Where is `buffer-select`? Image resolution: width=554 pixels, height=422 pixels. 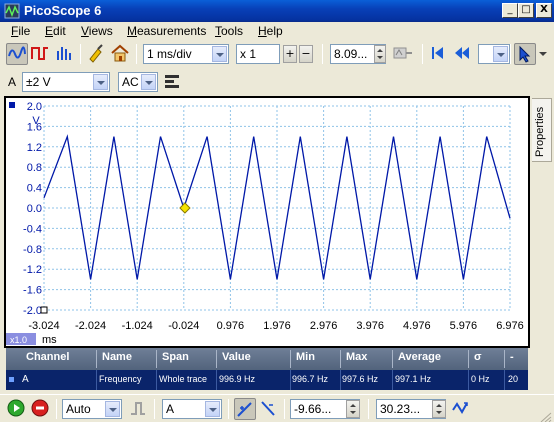 buffer-select is located at coordinates (494, 54).